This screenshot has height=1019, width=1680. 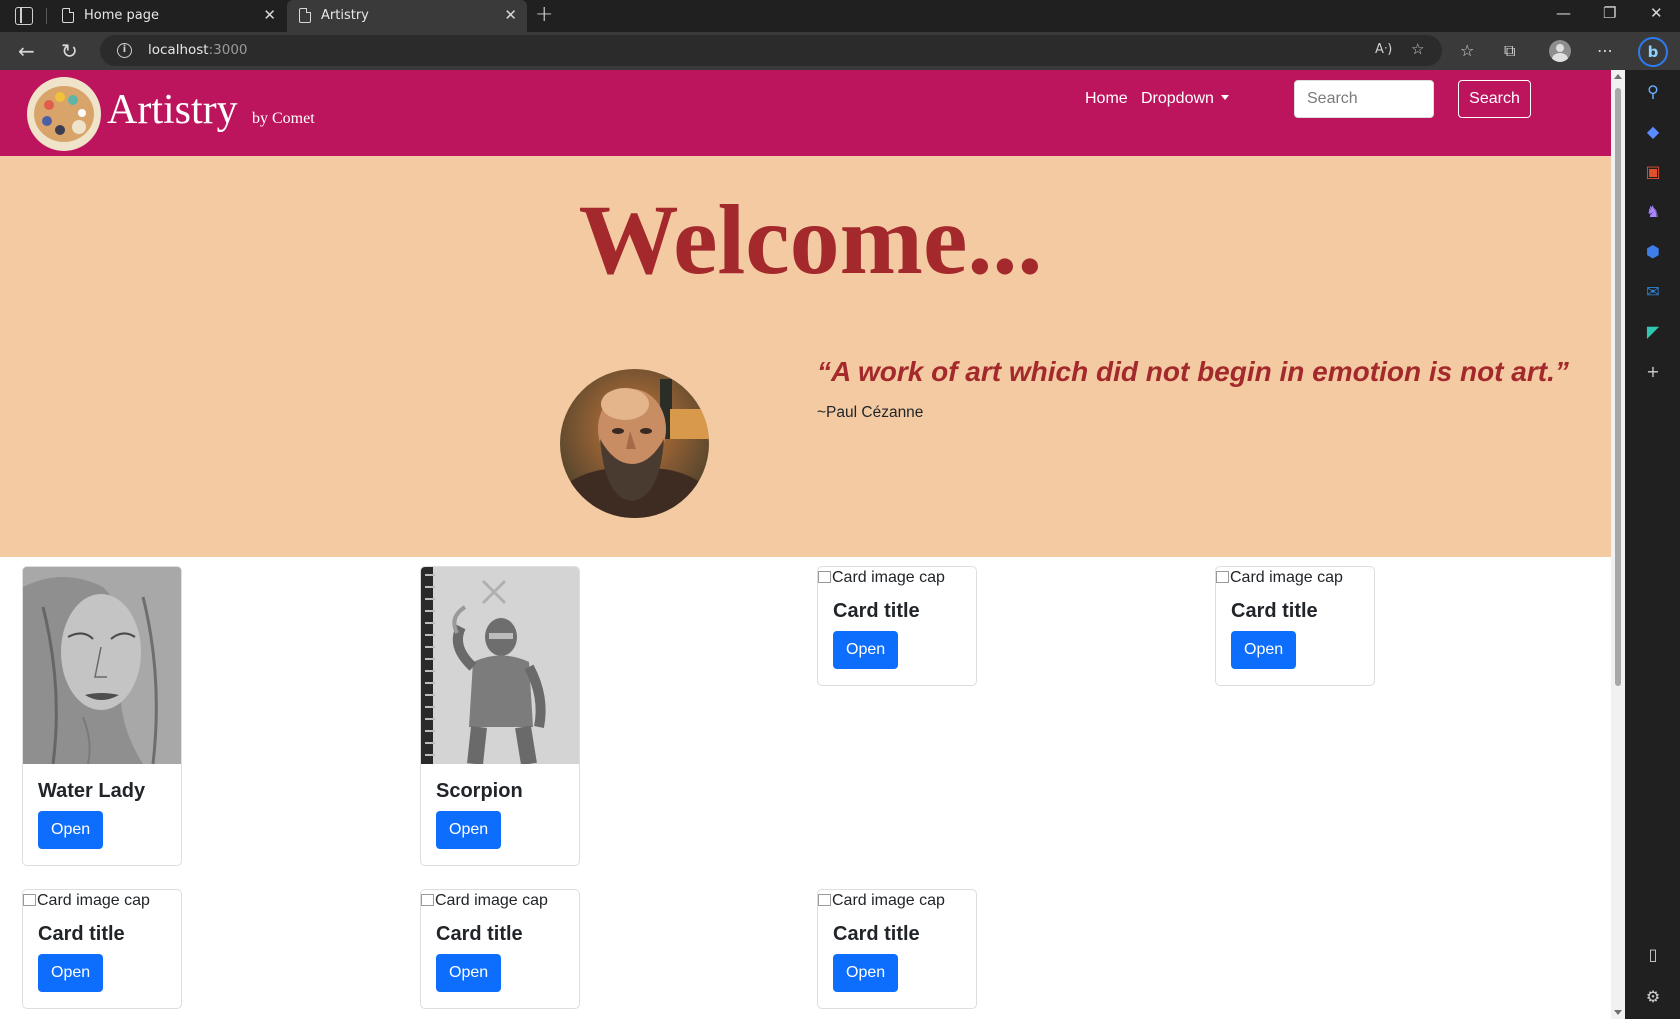 I want to click on scroll-up-icon, so click(x=1618, y=76).